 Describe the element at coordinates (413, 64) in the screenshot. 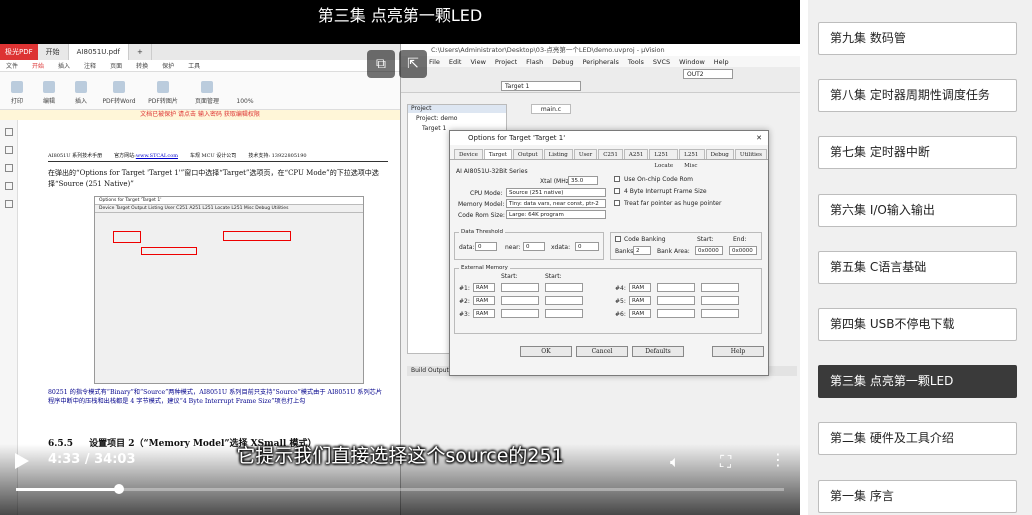

I see `popout-icon: ⇱` at that location.